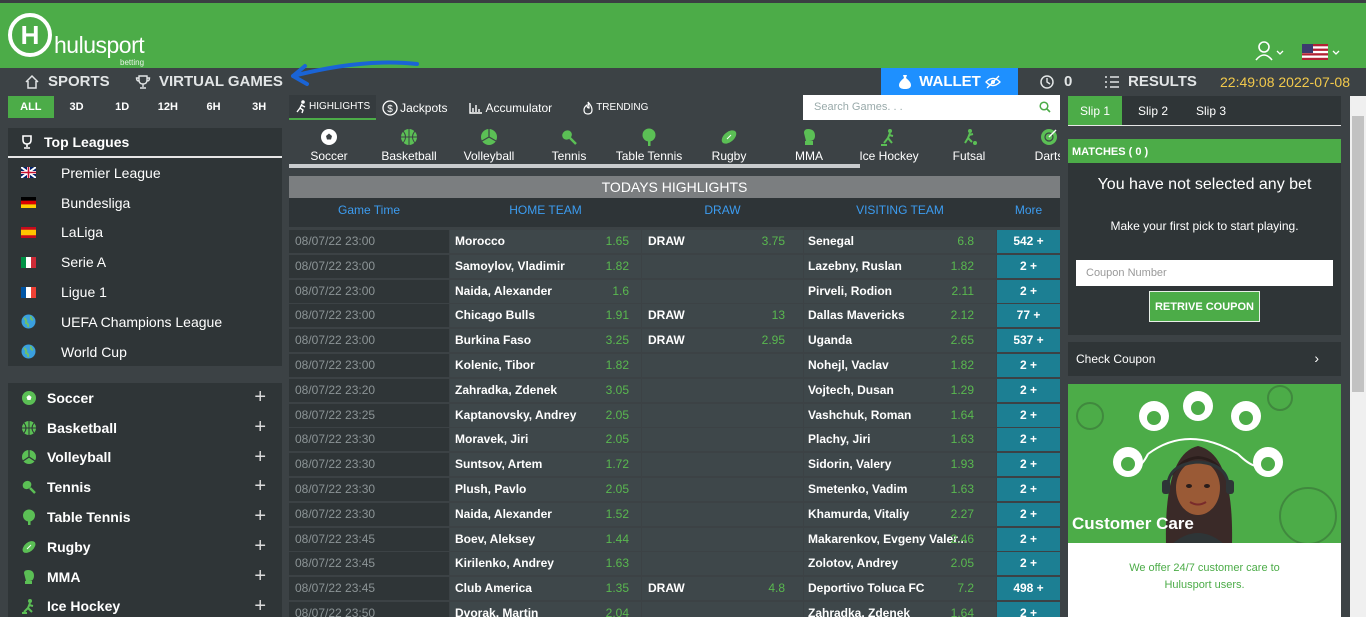 Image resolution: width=1366 pixels, height=617 pixels. I want to click on league-laliga: LaLiga, so click(145, 233).